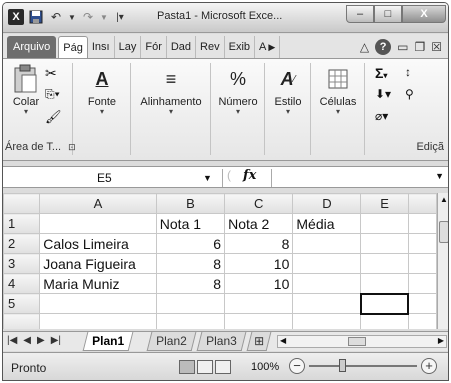 This screenshot has width=451, height=383. I want to click on cell: 6, so click(190, 243).